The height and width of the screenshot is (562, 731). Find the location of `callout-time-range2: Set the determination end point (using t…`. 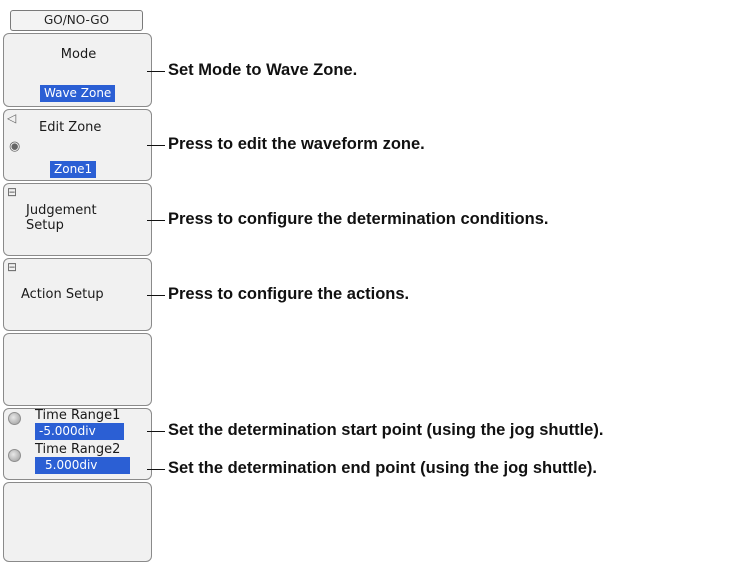

callout-time-range2: Set the determination end point (using t… is located at coordinates (382, 468).